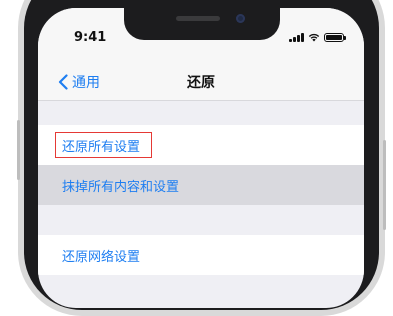  I want to click on navigation-bar: 通用 还原, so click(201, 76).